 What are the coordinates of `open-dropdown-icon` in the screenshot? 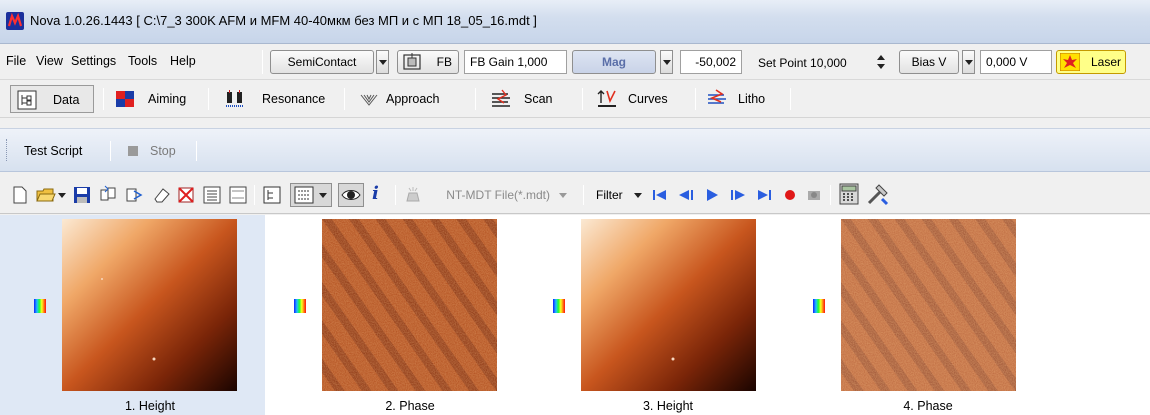 It's located at (62, 196).